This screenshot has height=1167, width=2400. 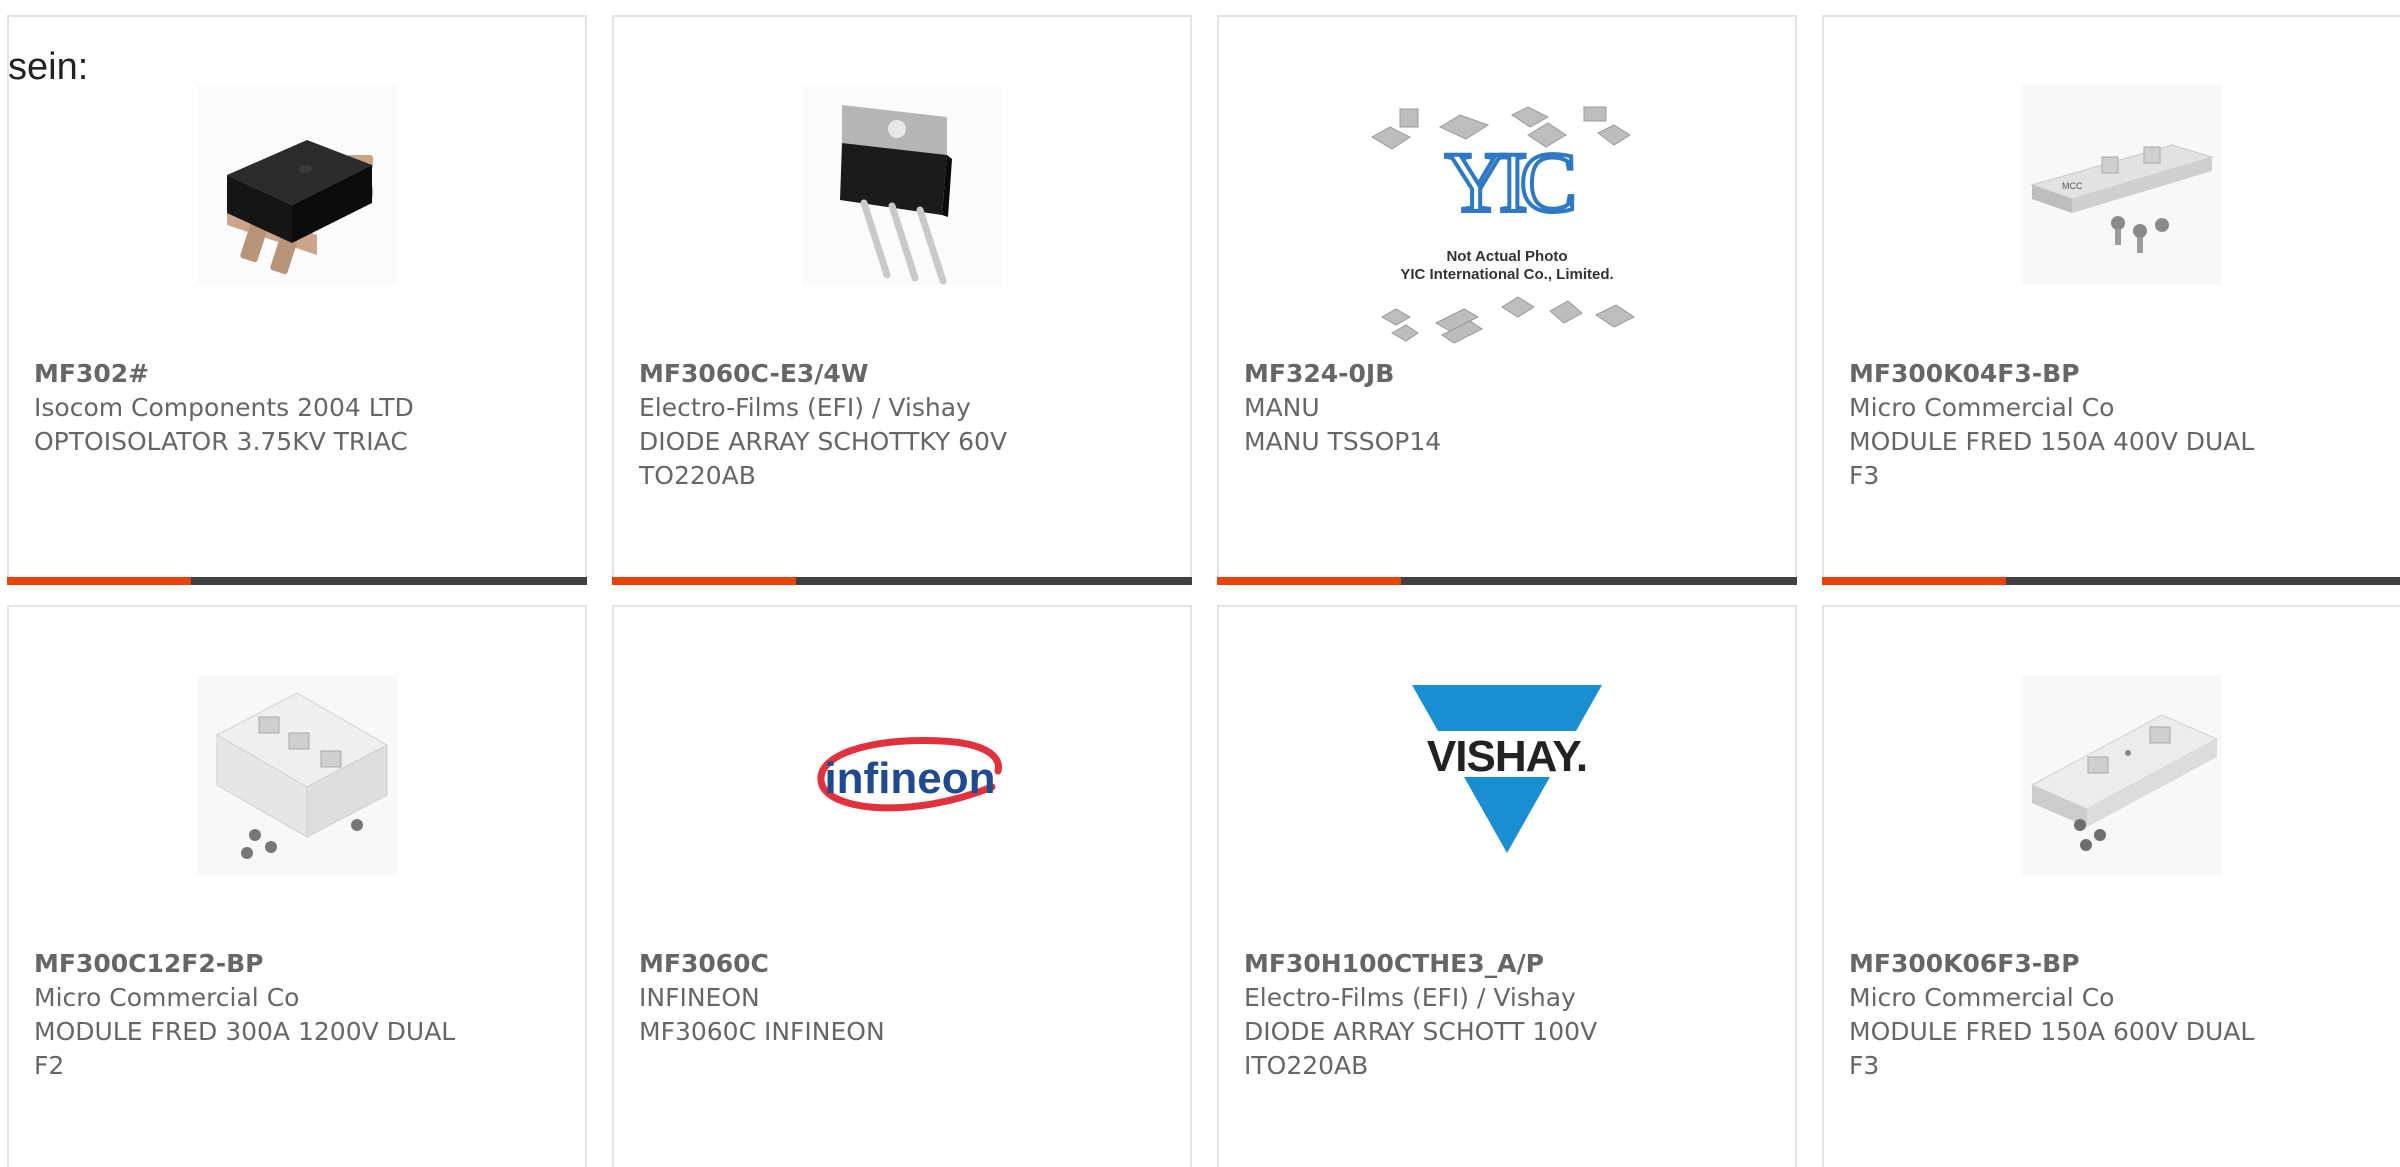 What do you see at coordinates (1464, 964) in the screenshot?
I see `part-number: MF30H100CTHE3_A/P` at bounding box center [1464, 964].